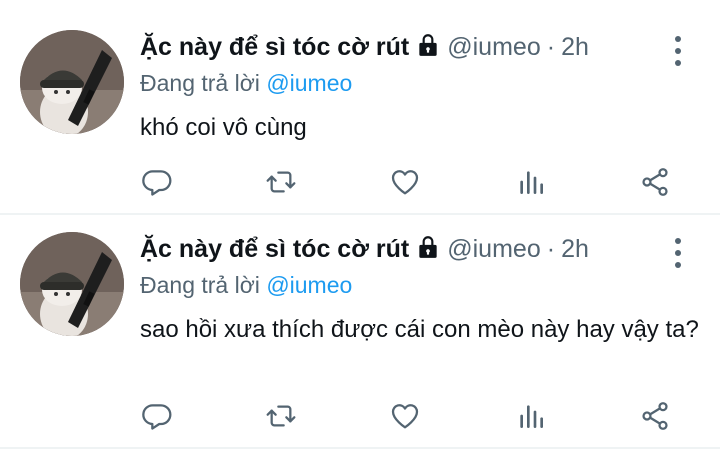 This screenshot has width=720, height=450. Describe the element at coordinates (223, 127) in the screenshot. I see `tweet-text: khó coi vô cùng` at that location.